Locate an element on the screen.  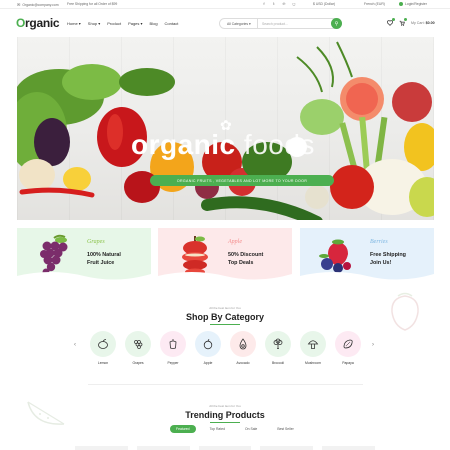
logo: Organic is located at coordinates (38, 23).